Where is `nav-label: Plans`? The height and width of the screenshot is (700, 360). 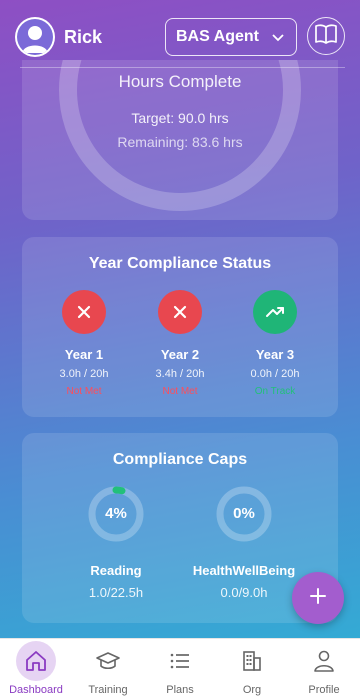 nav-label: Plans is located at coordinates (180, 690).